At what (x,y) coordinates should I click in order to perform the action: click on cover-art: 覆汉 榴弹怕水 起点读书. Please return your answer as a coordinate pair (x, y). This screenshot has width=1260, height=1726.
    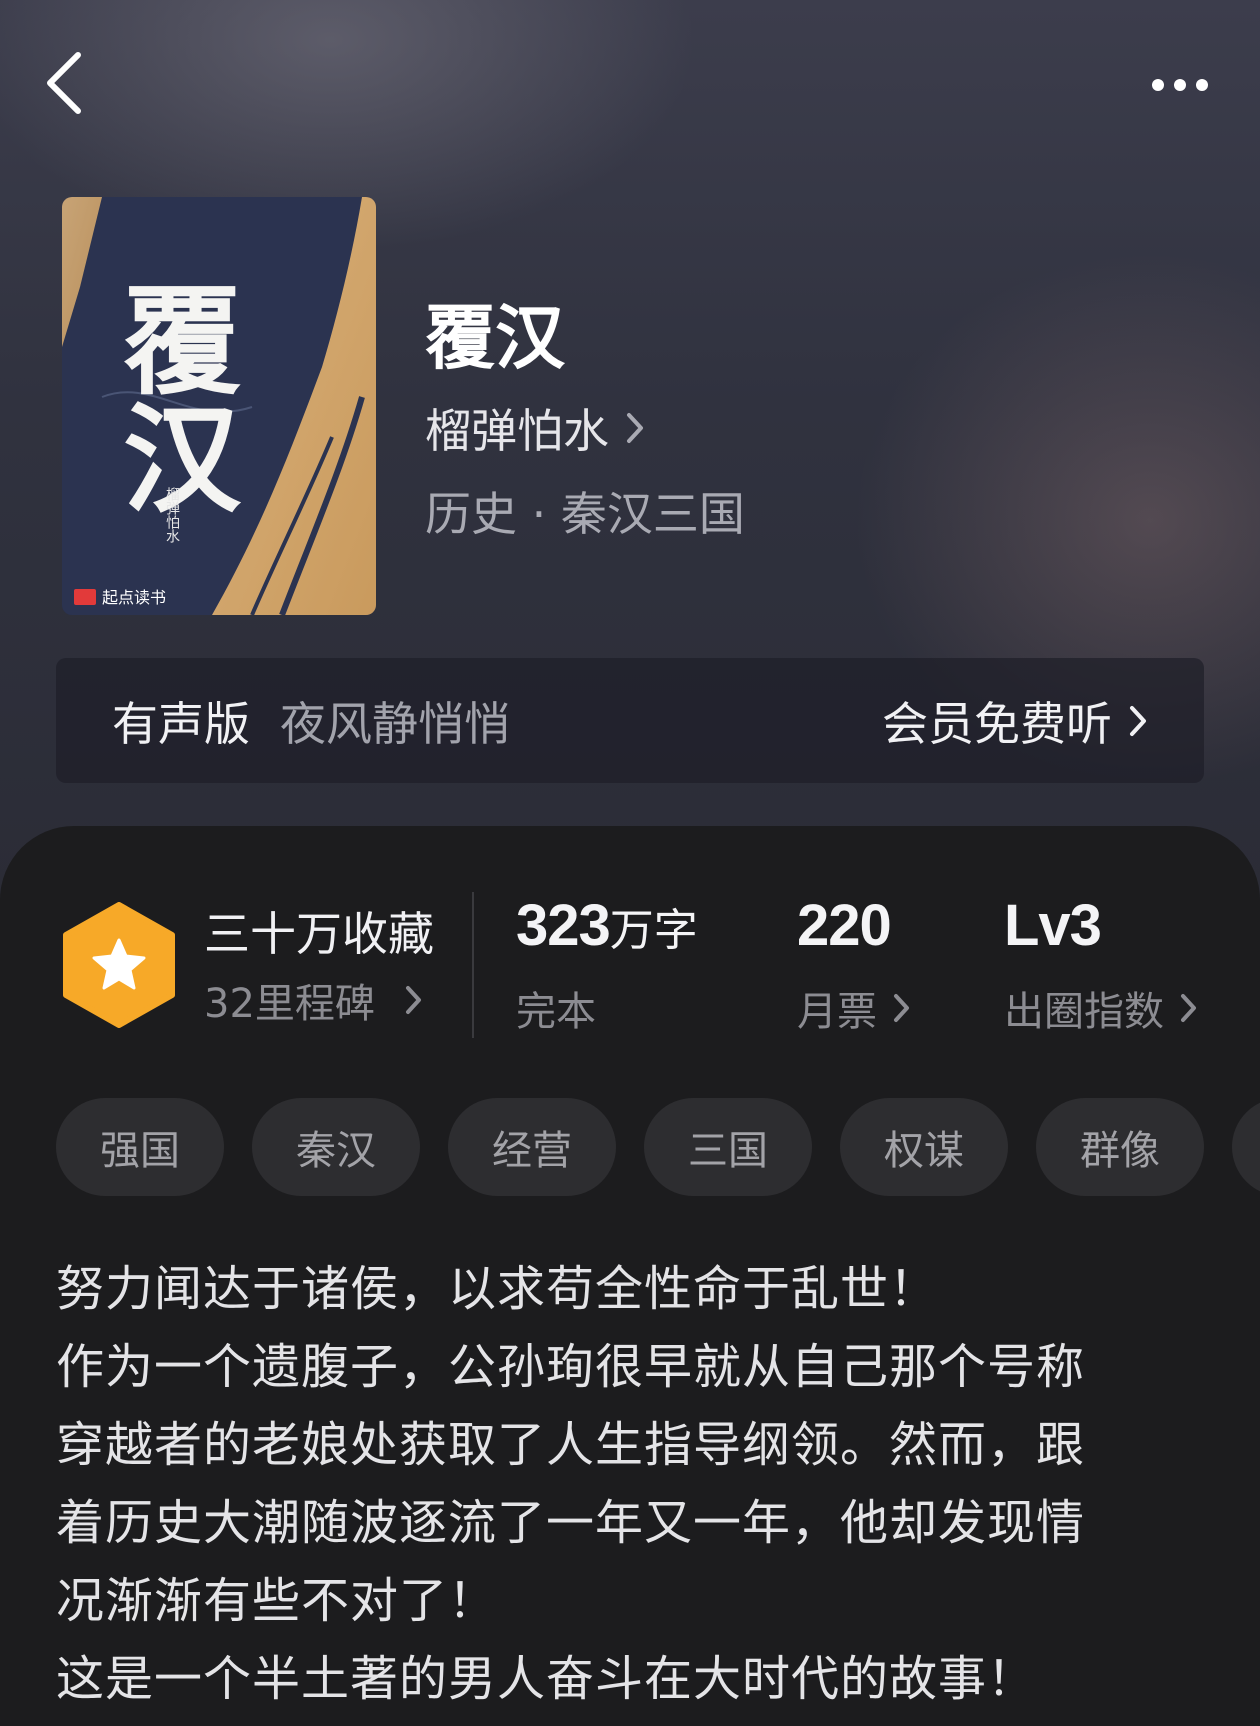
    Looking at the image, I should click on (219, 406).